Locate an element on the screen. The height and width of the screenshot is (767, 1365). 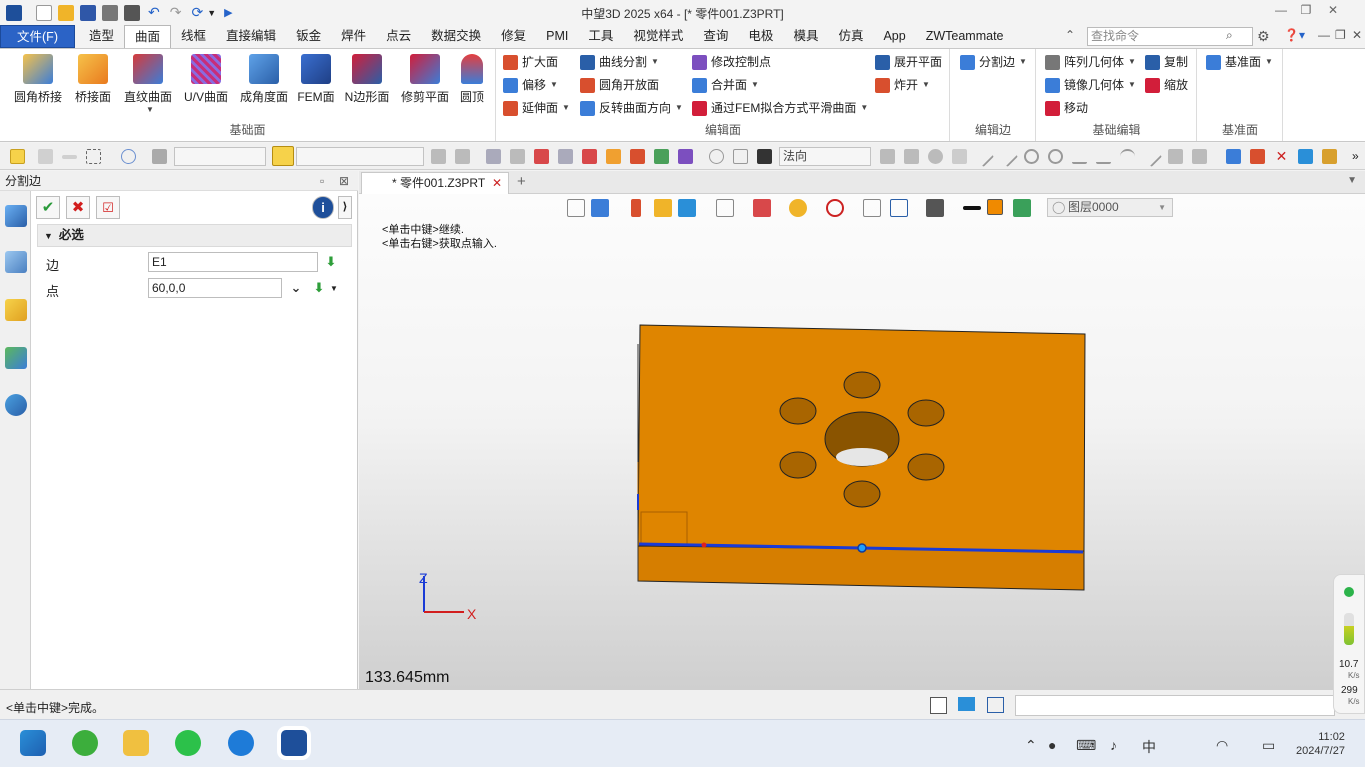
minimize-button: — is located at coordinates (1281, 10).